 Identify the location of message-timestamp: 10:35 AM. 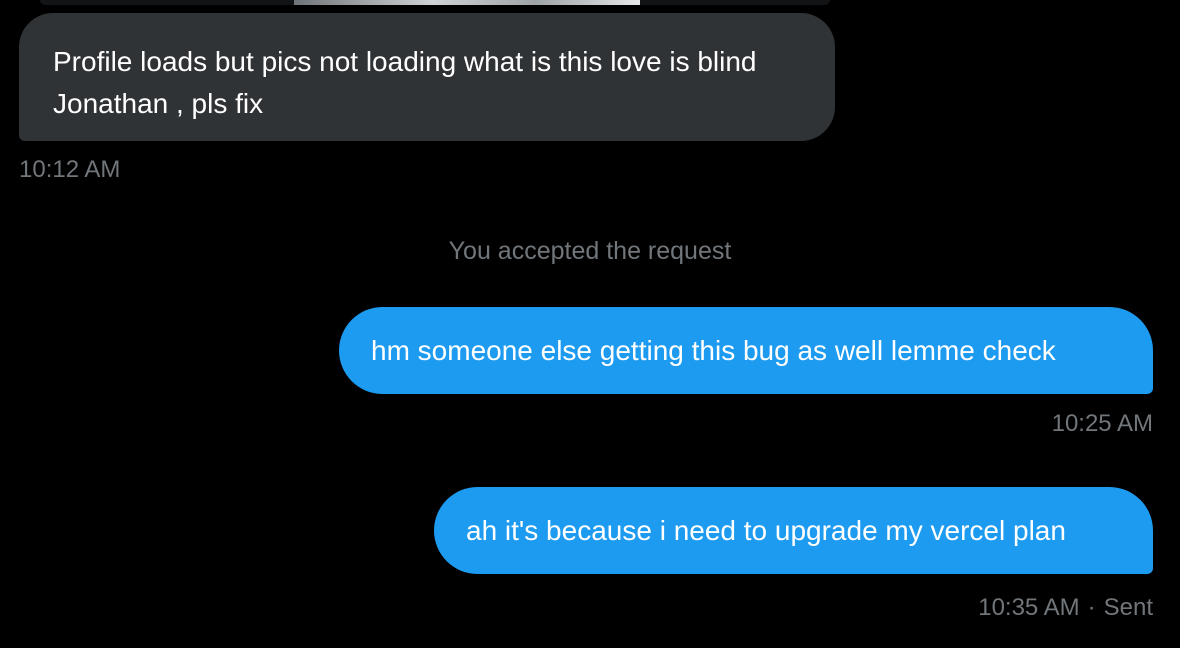
(1029, 607).